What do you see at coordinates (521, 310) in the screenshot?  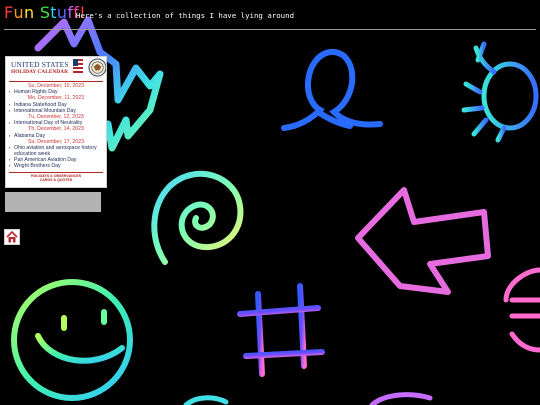 I see `mushroom-doodle` at bounding box center [521, 310].